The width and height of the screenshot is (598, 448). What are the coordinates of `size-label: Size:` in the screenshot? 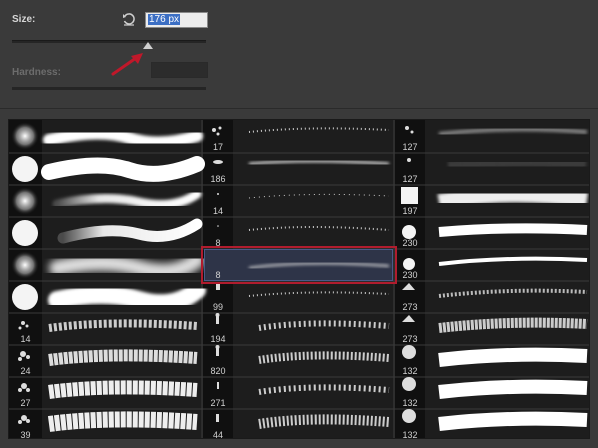 It's located at (24, 19).